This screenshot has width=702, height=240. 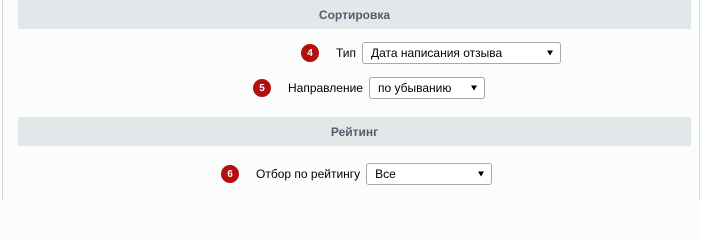 What do you see at coordinates (308, 174) in the screenshot?
I see `rating-filter-label: Отбор по рейтингу` at bounding box center [308, 174].